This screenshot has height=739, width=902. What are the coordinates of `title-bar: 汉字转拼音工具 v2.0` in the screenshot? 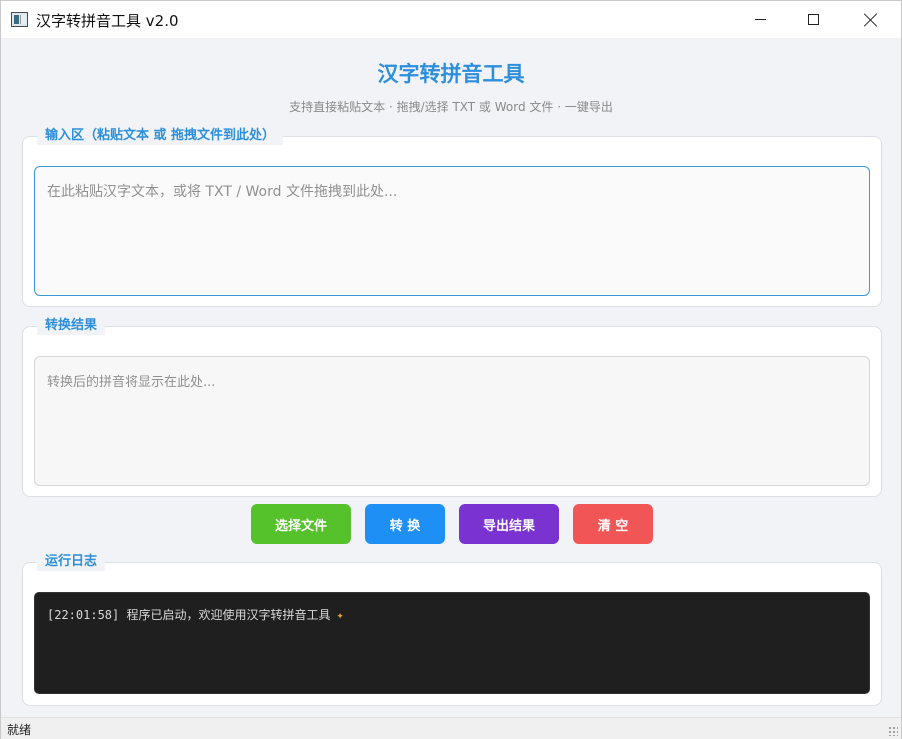 It's located at (451, 19).